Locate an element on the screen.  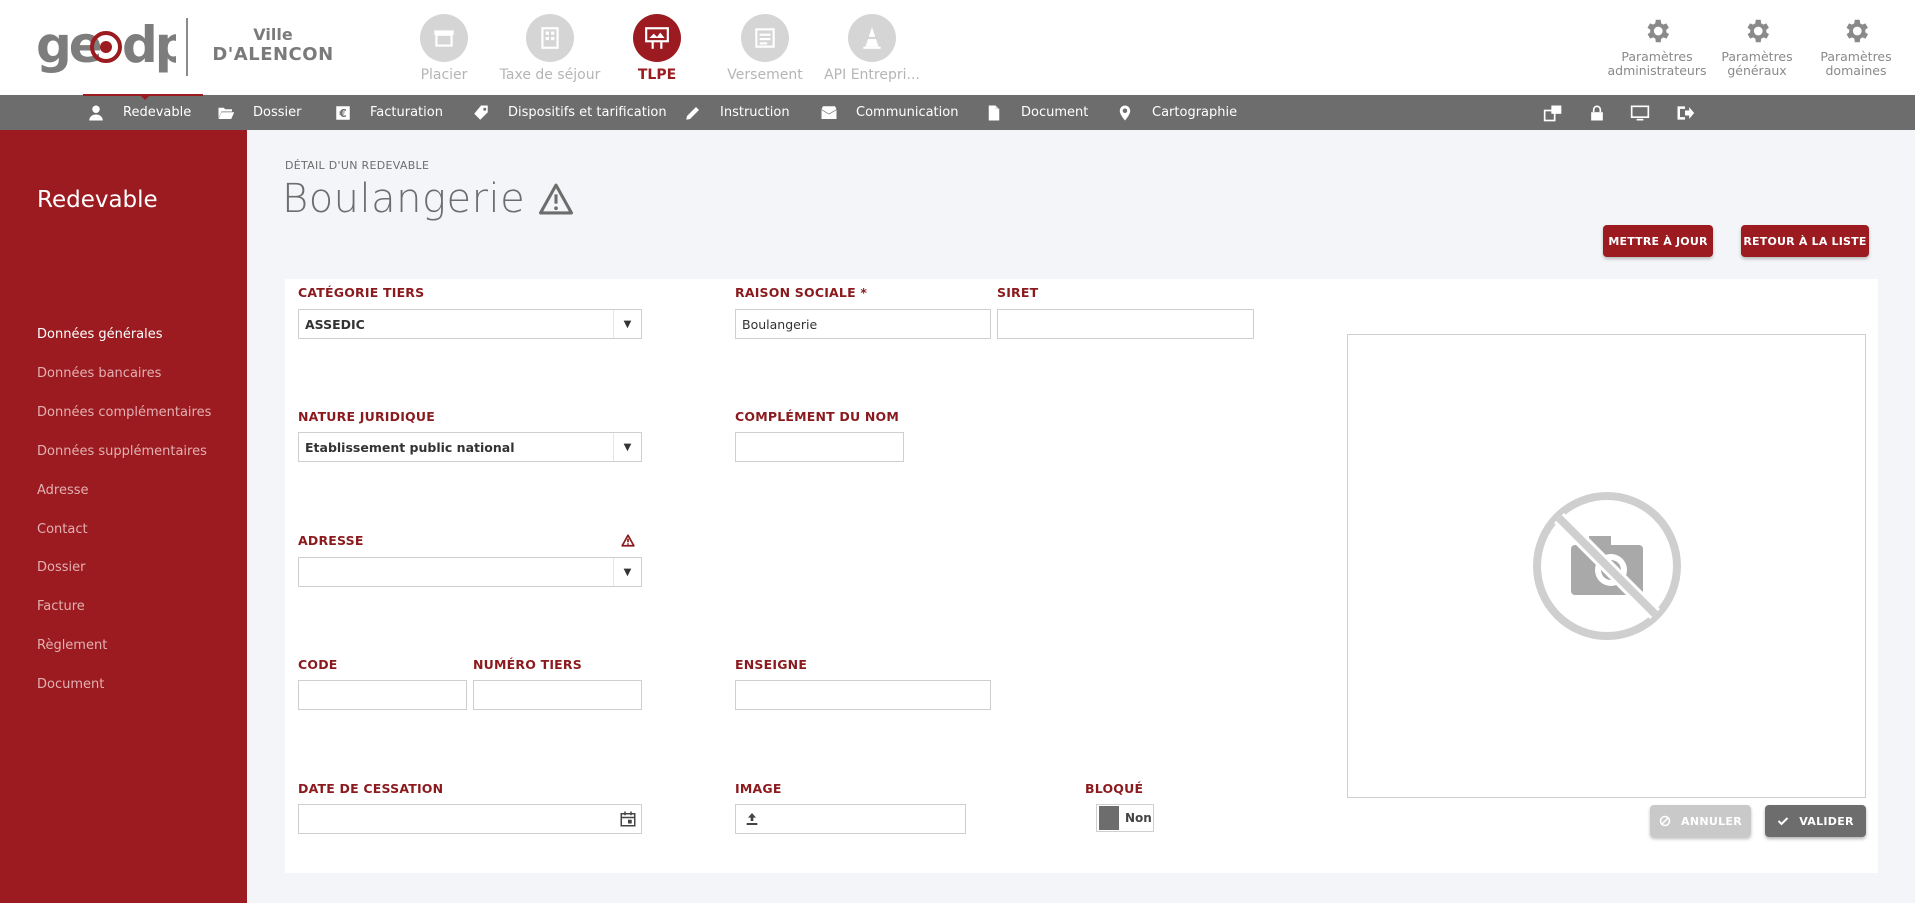
billboard-icon is located at coordinates (657, 38).